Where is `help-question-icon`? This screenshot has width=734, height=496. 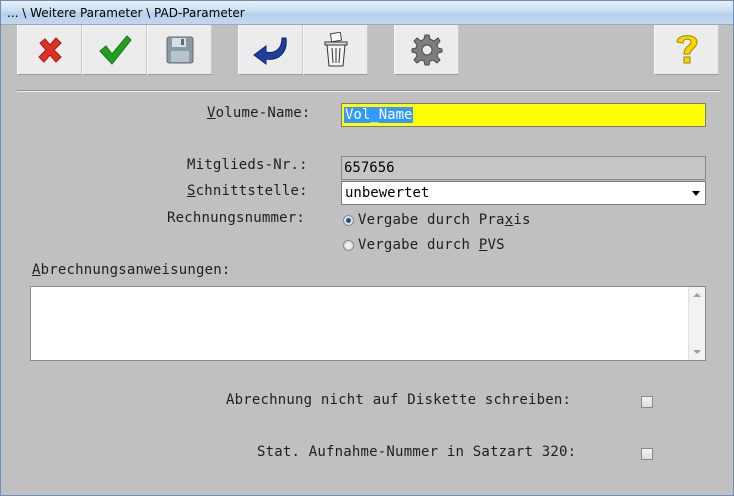 help-question-icon is located at coordinates (686, 48).